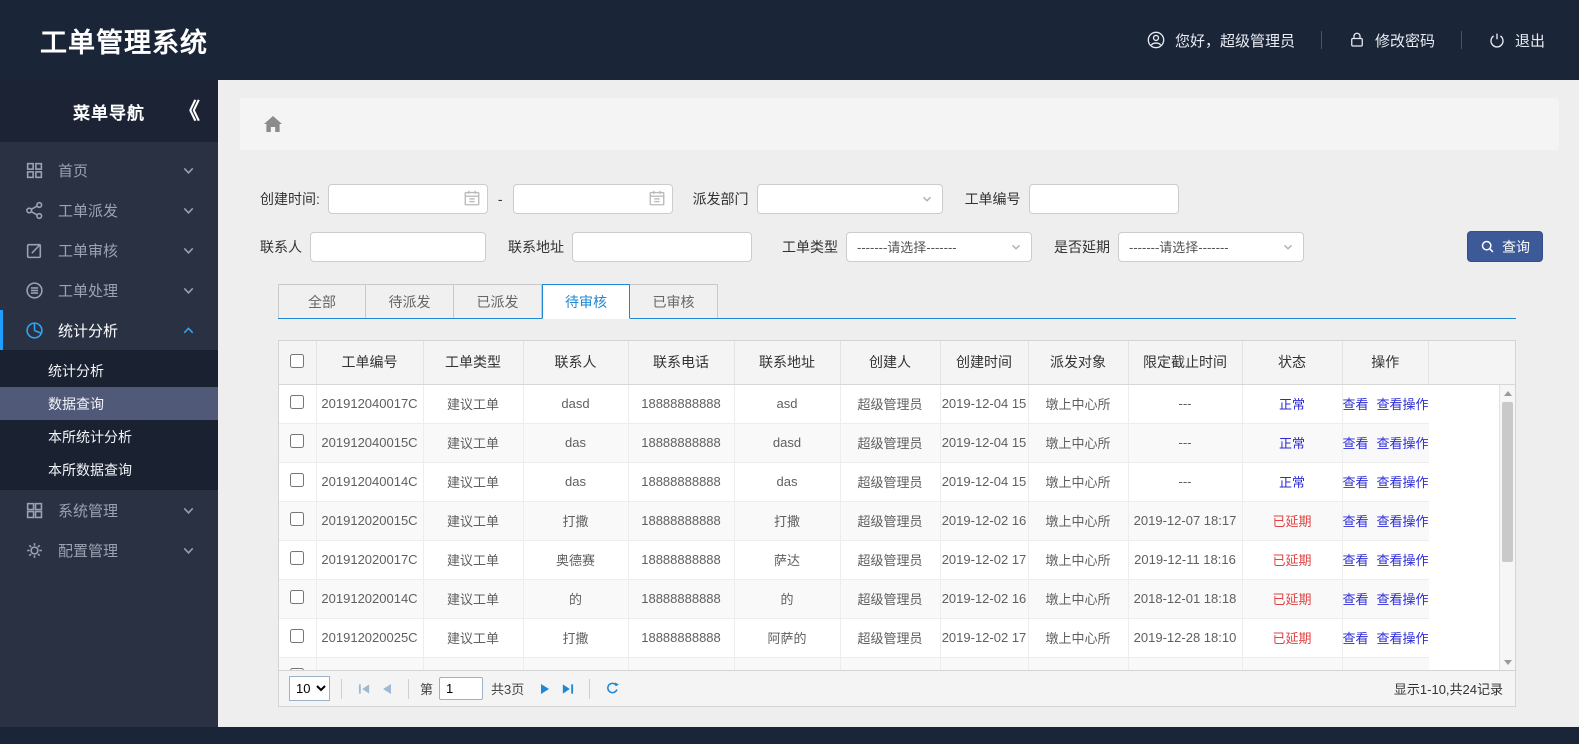 The image size is (1579, 744). Describe the element at coordinates (1505, 246) in the screenshot. I see `search-button: 查询` at that location.